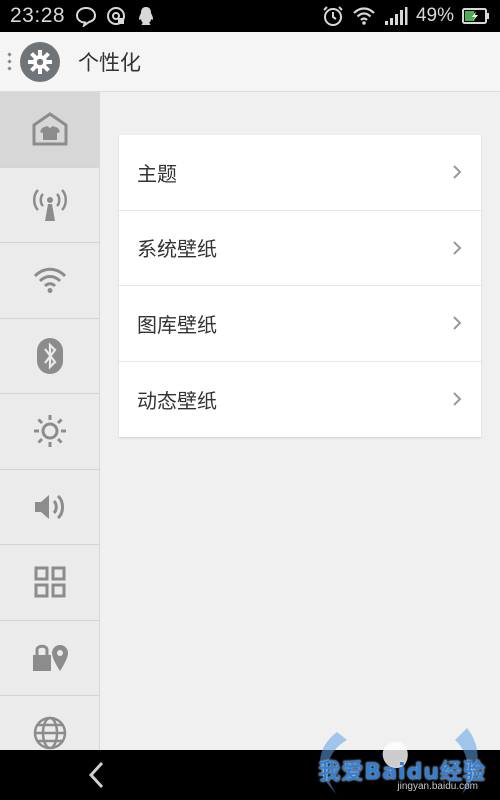 The image size is (500, 800). Describe the element at coordinates (109, 62) in the screenshot. I see `page-title: 个性化` at that location.